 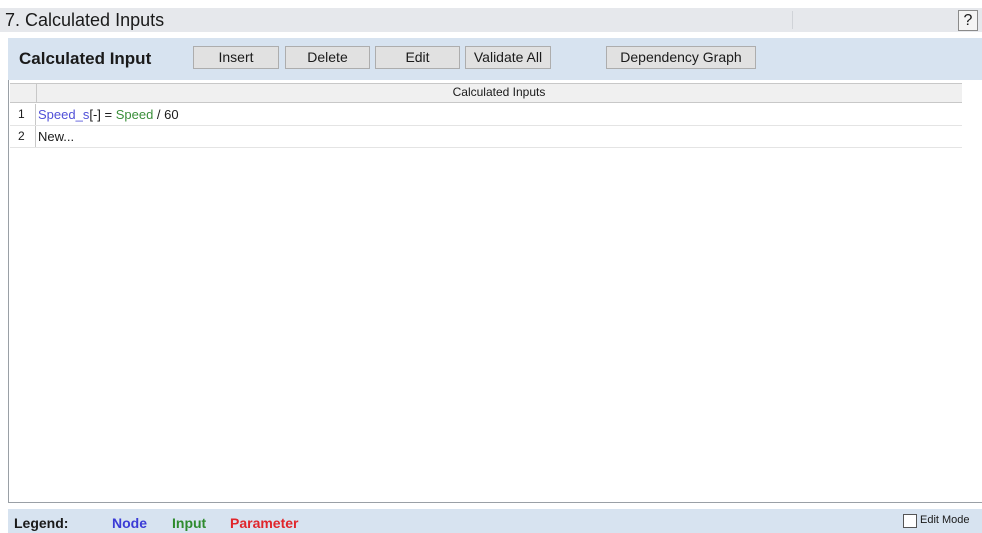 What do you see at coordinates (189, 523) in the screenshot?
I see `legend-input: Input` at bounding box center [189, 523].